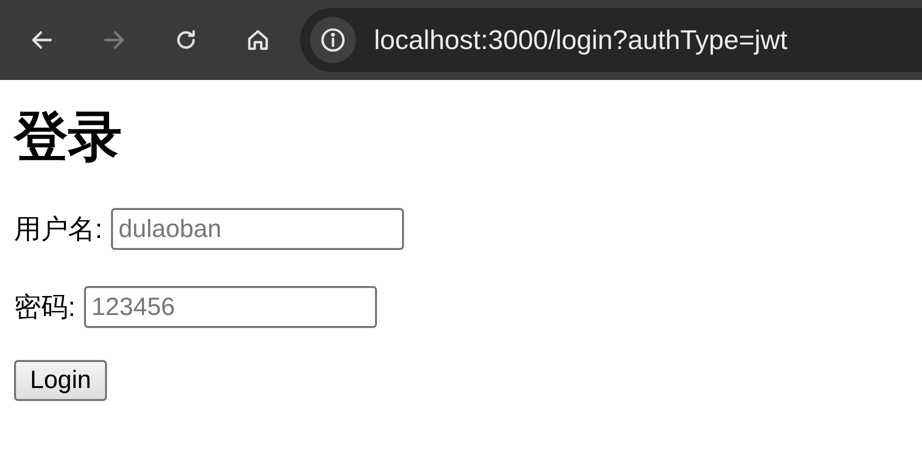 The image size is (922, 464). I want to click on field-label: 密码:, so click(45, 307).